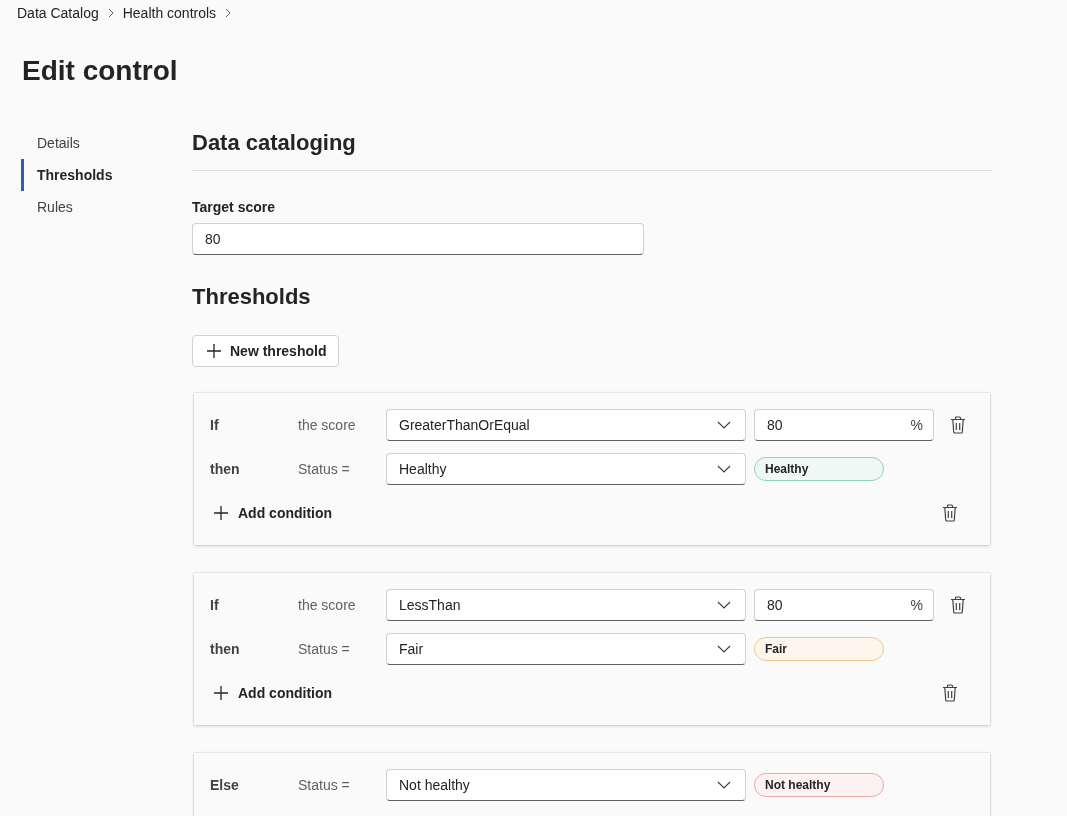 The image size is (1067, 816). Describe the element at coordinates (100, 71) in the screenshot. I see `page-title: Edit control` at that location.